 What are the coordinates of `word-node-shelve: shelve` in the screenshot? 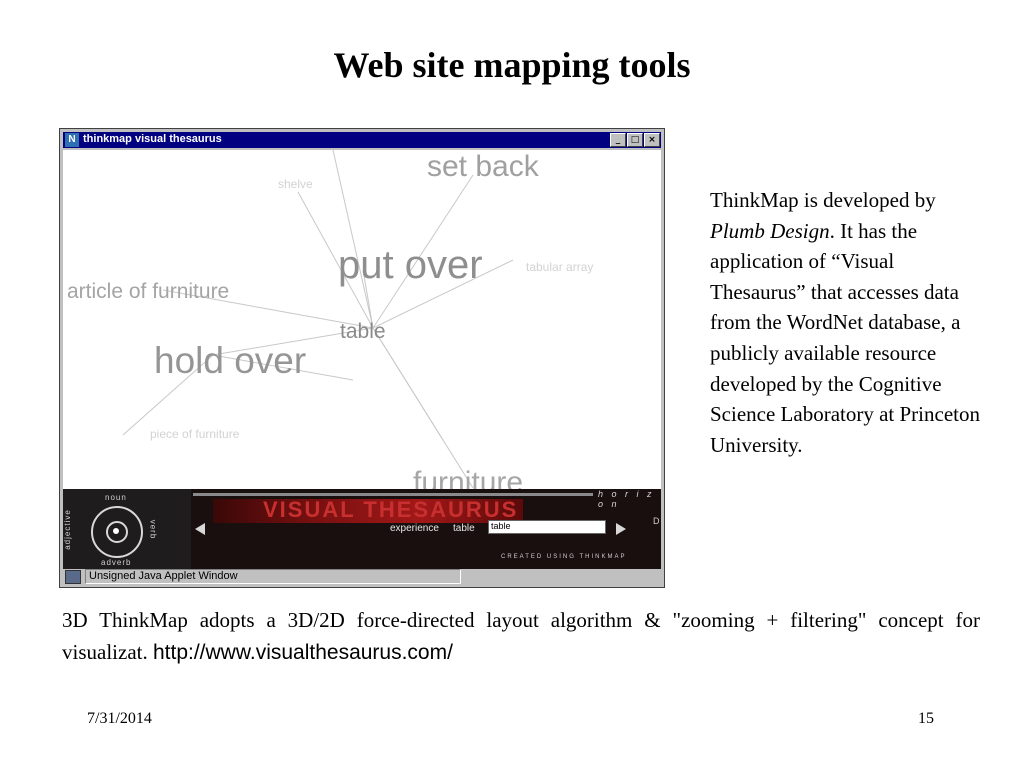 It's located at (295, 184).